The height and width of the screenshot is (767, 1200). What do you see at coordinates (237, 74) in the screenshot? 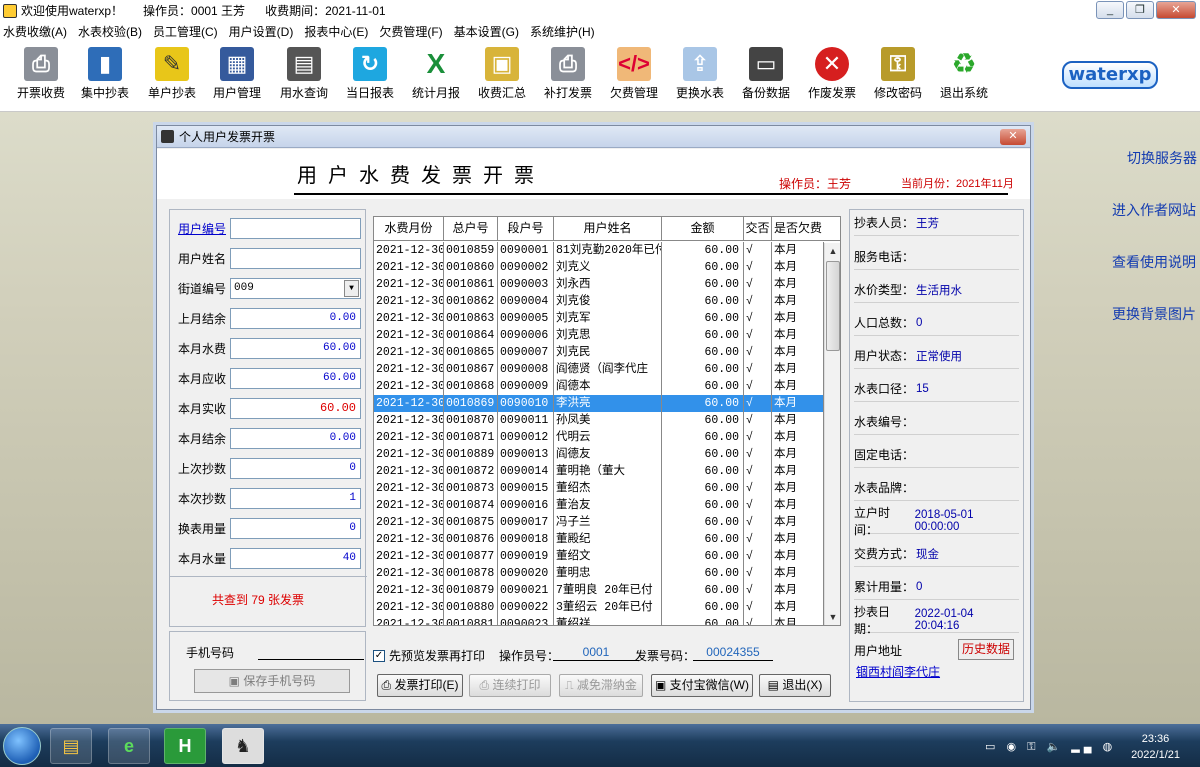
I see `toolbar-button: ▦ 用户管理` at bounding box center [237, 74].